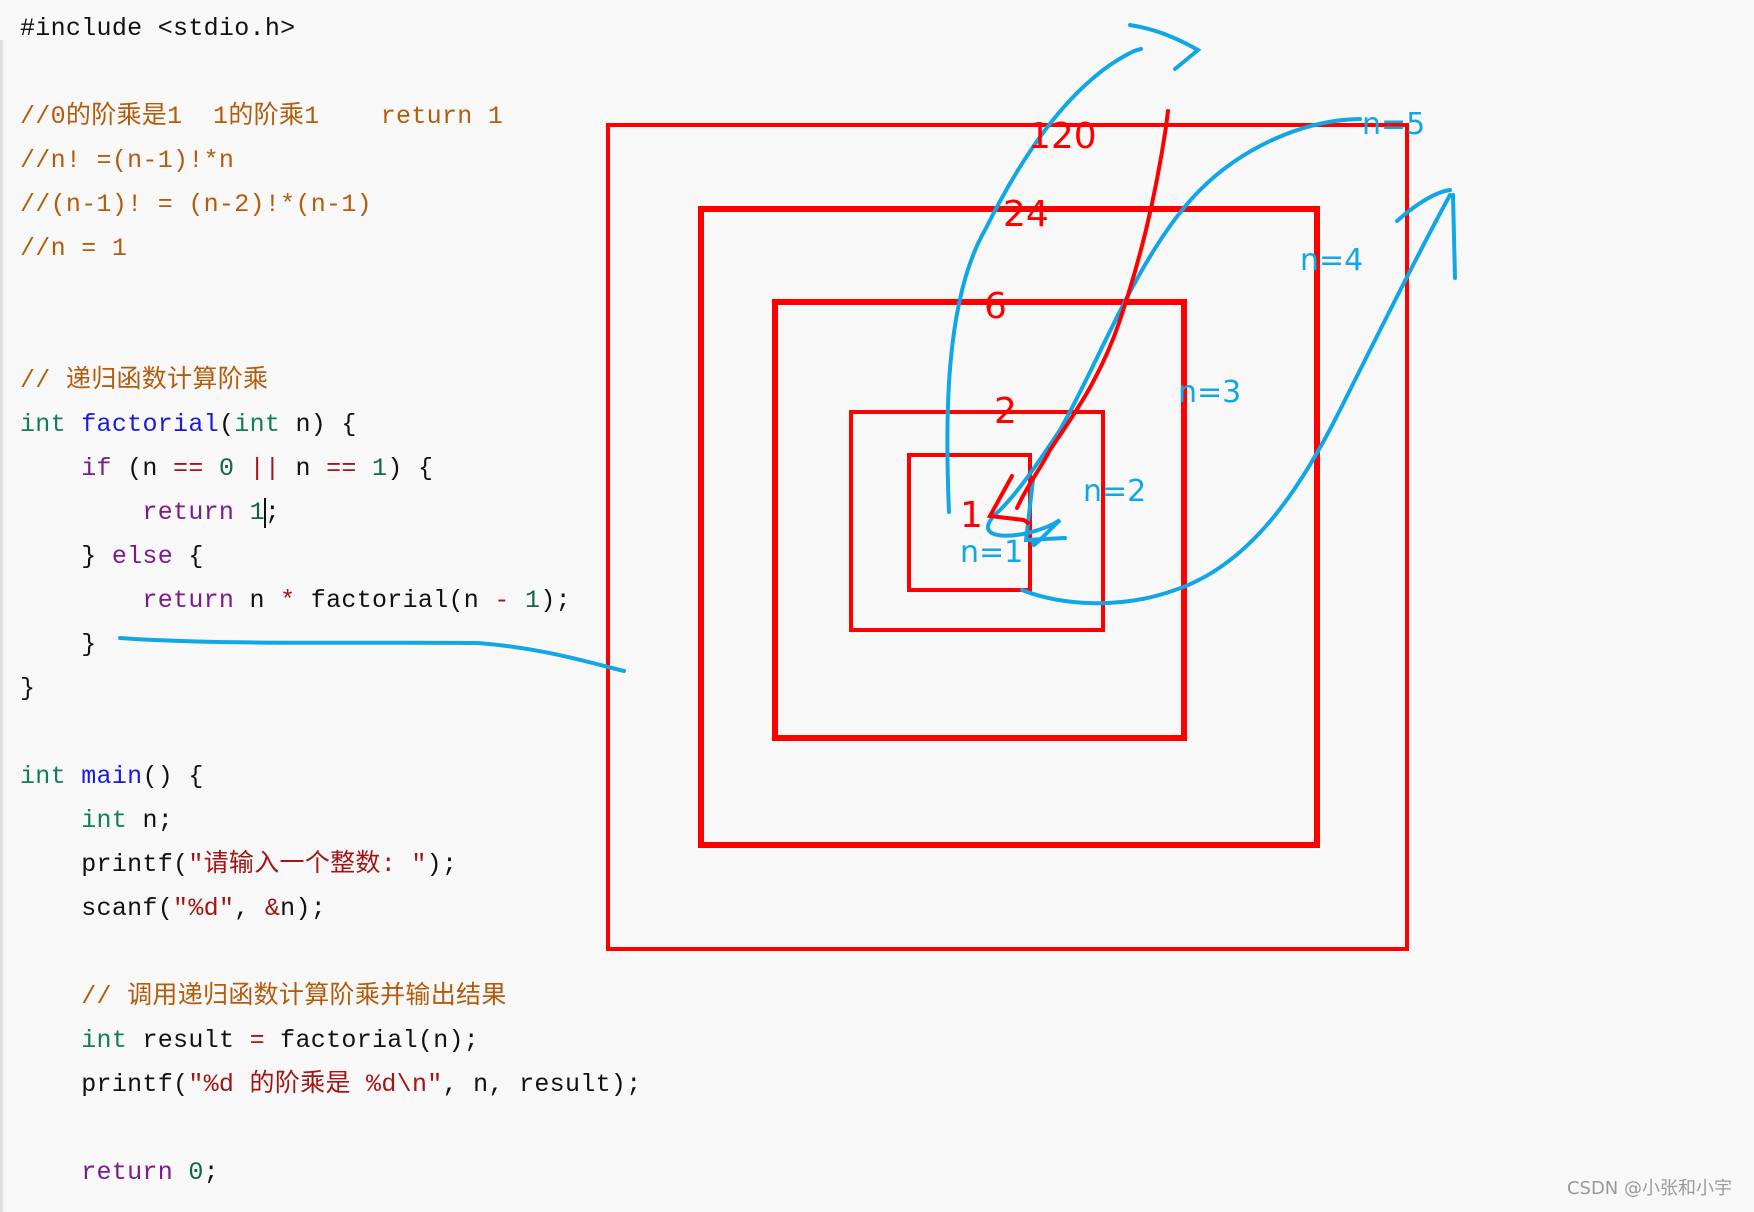  What do you see at coordinates (1092, 309) in the screenshot?
I see `return-values-stroke` at bounding box center [1092, 309].